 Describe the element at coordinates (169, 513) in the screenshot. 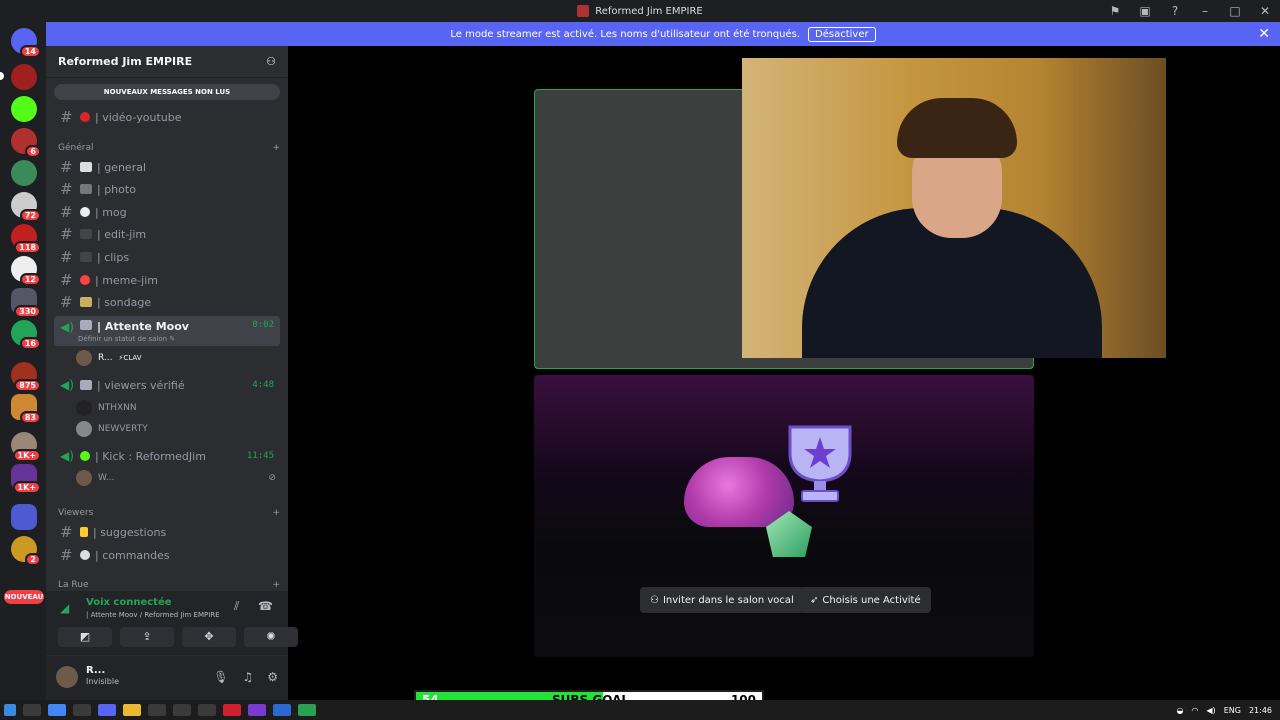

I see `category-viewers: Viewers +` at that location.